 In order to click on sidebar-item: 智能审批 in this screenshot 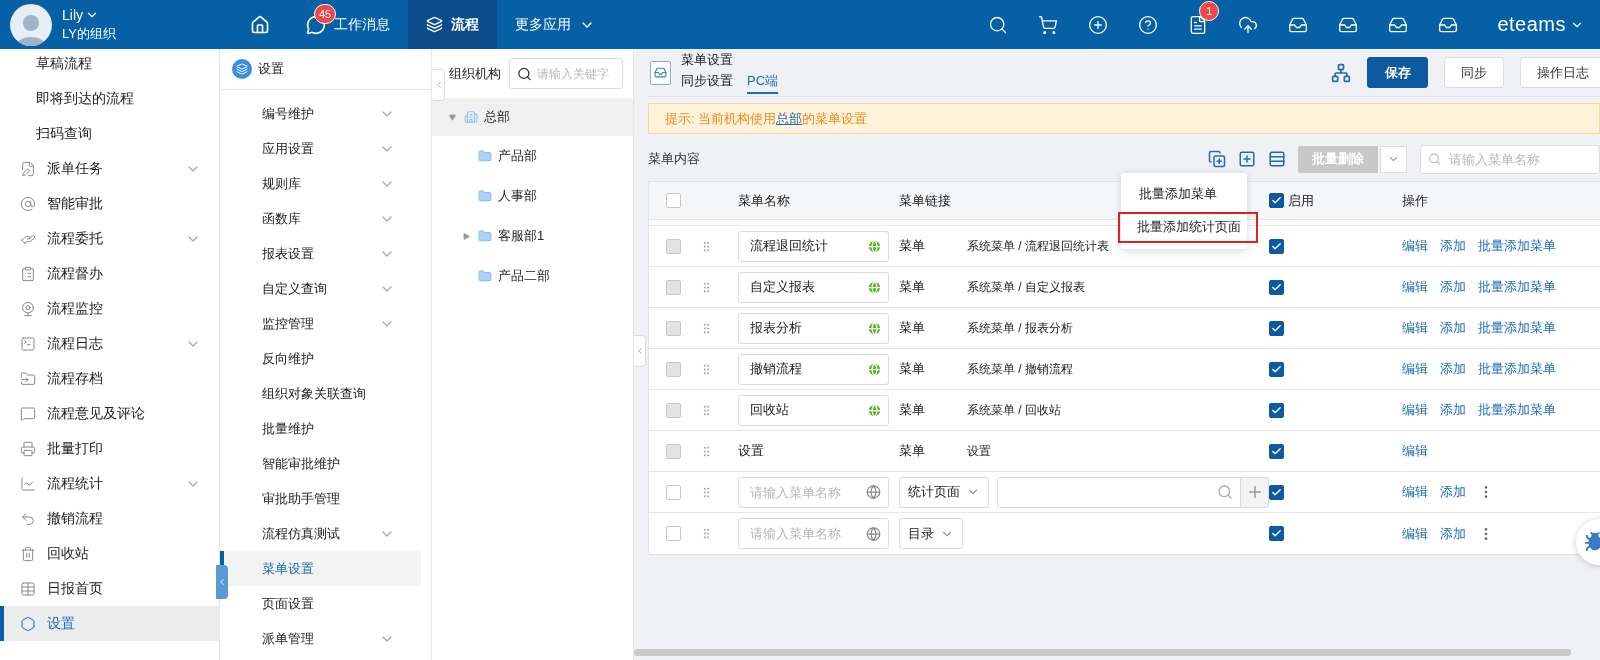, I will do `click(109, 203)`.